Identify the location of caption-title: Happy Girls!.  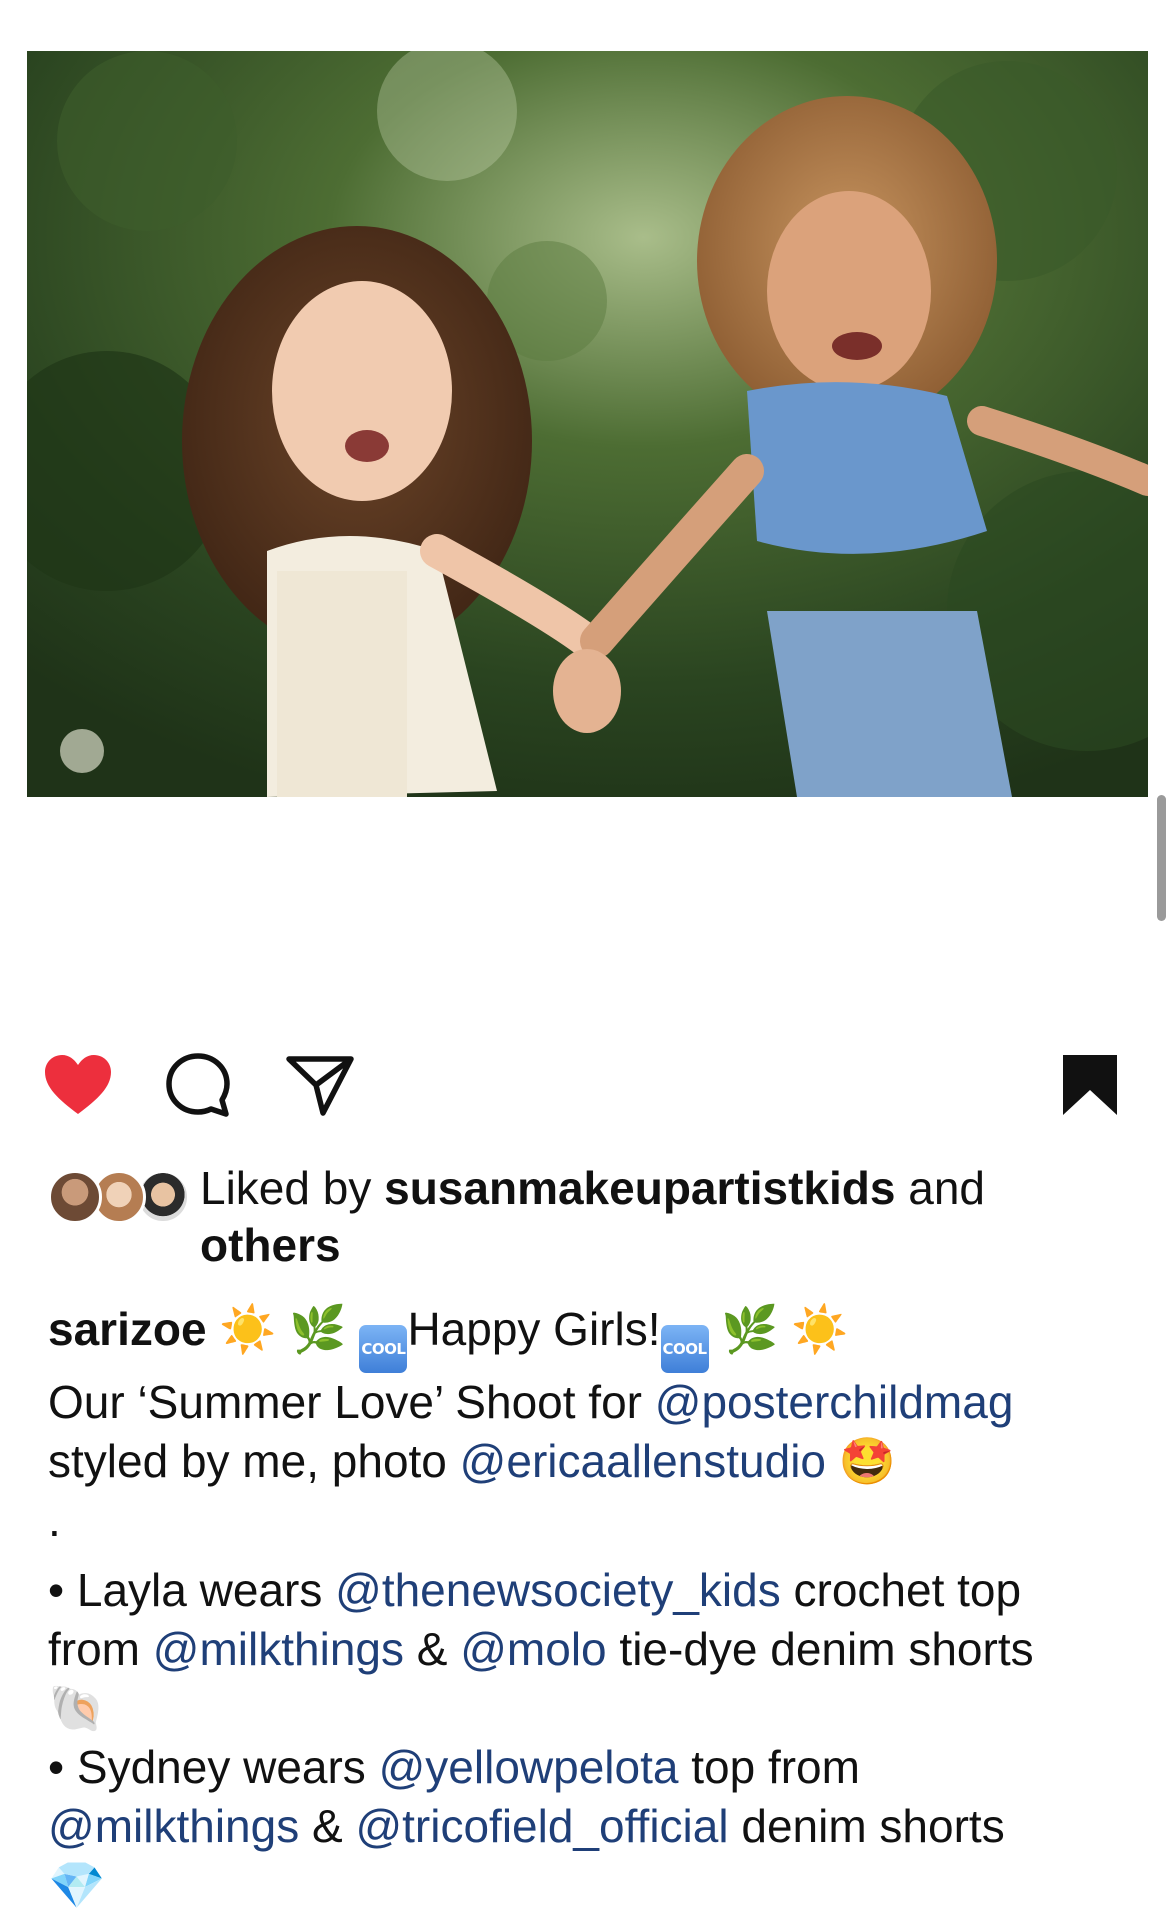
(534, 1329).